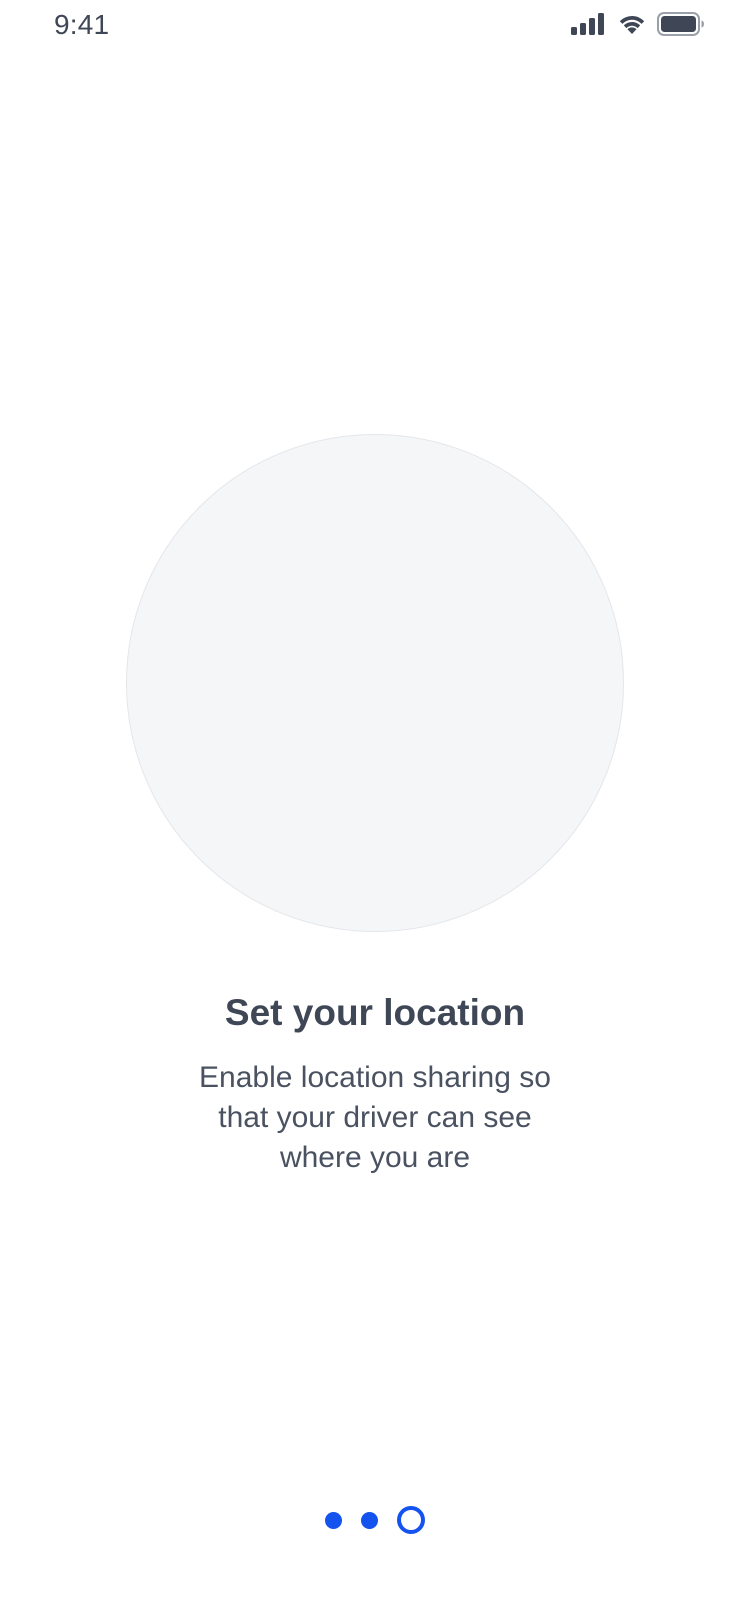  What do you see at coordinates (82, 24) in the screenshot?
I see `status-time: 9:41` at bounding box center [82, 24].